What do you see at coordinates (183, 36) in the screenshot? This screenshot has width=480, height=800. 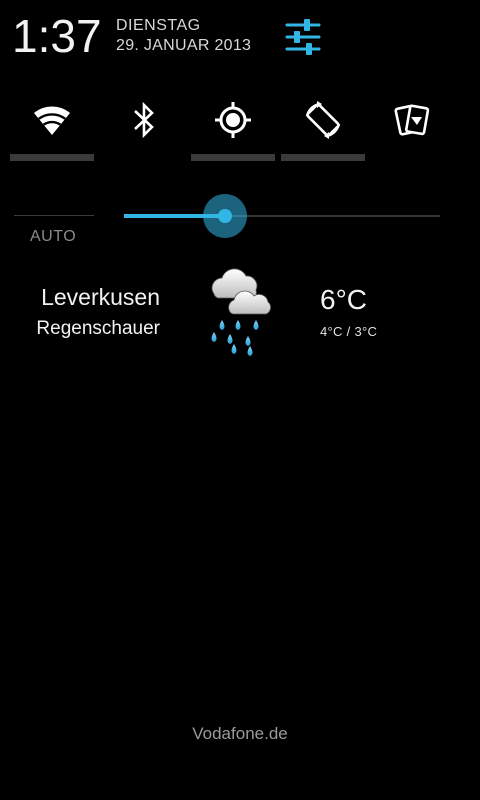 I see `date-block: DIENSTAG 29. JANUAR 2013` at bounding box center [183, 36].